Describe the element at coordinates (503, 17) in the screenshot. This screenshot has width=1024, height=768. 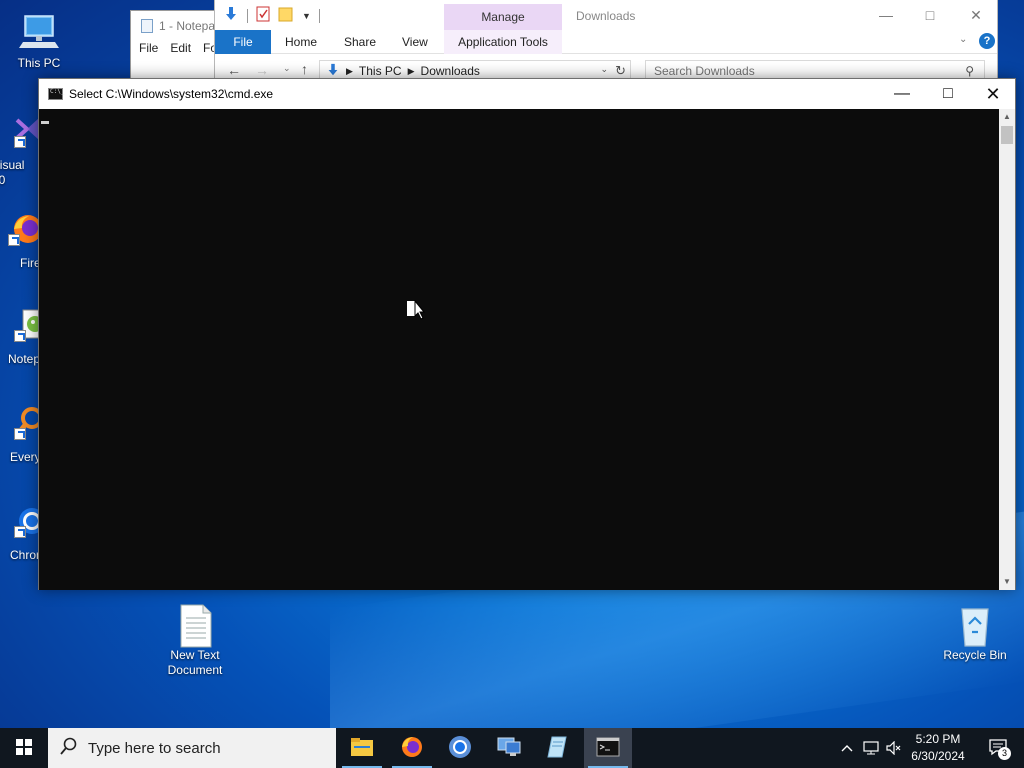
I see `tab-manage: Manage` at that location.